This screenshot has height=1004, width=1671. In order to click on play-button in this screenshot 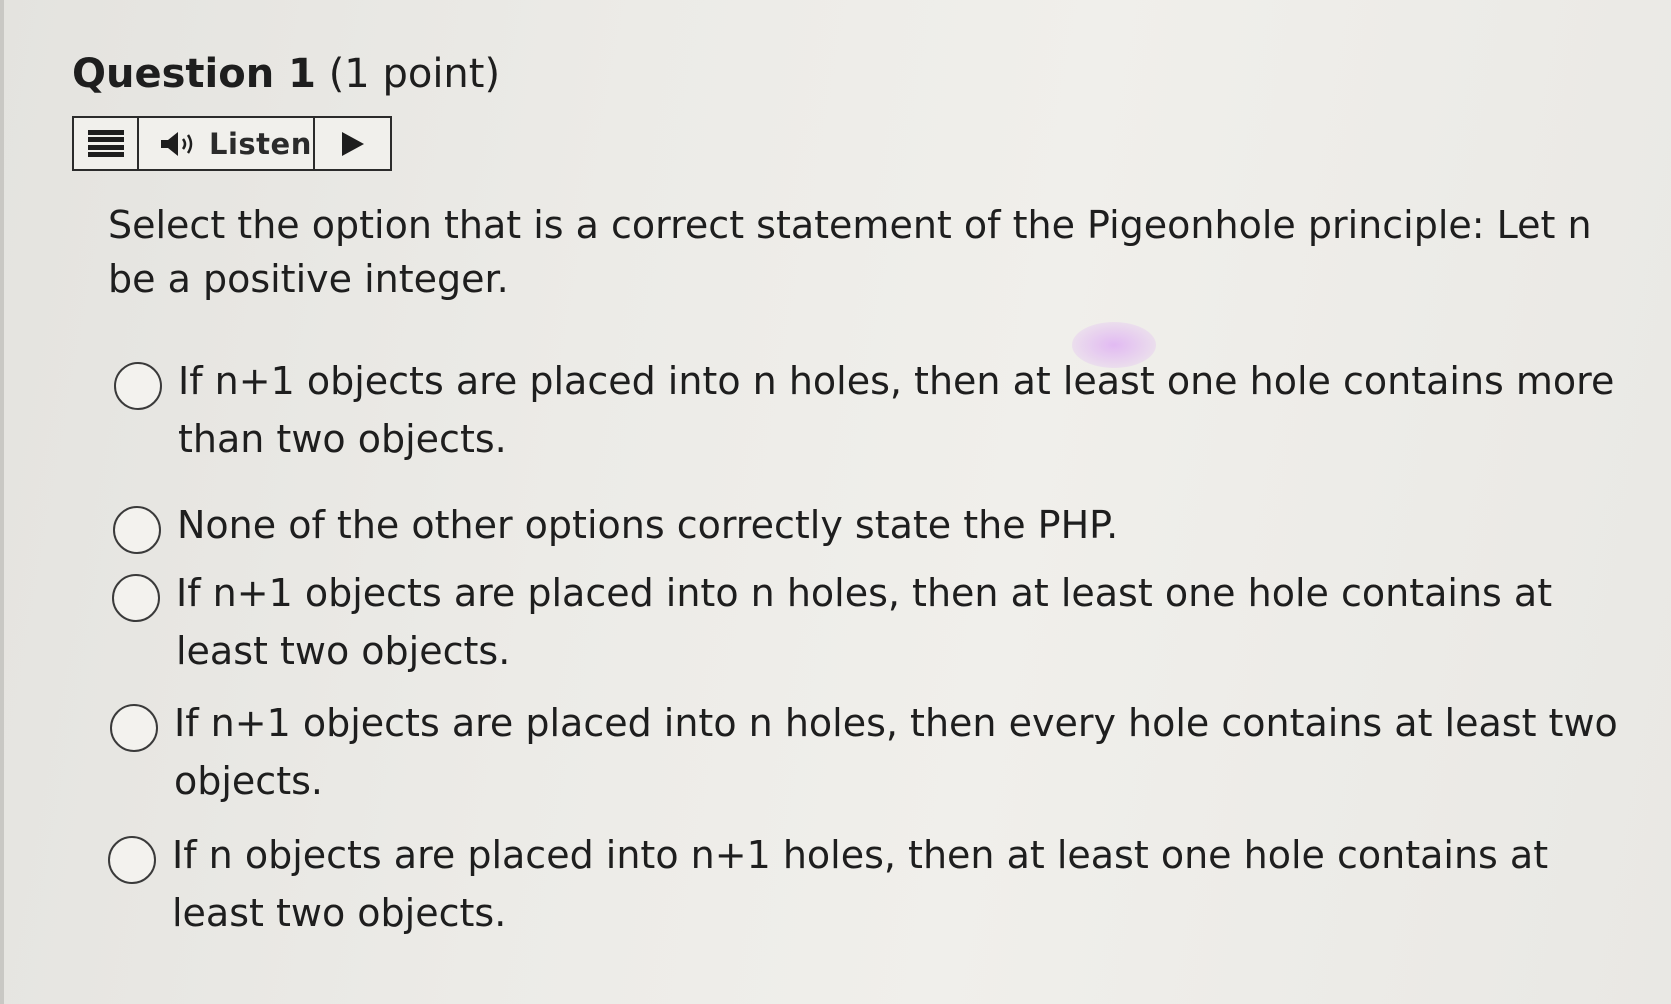, I will do `click(352, 143)`.